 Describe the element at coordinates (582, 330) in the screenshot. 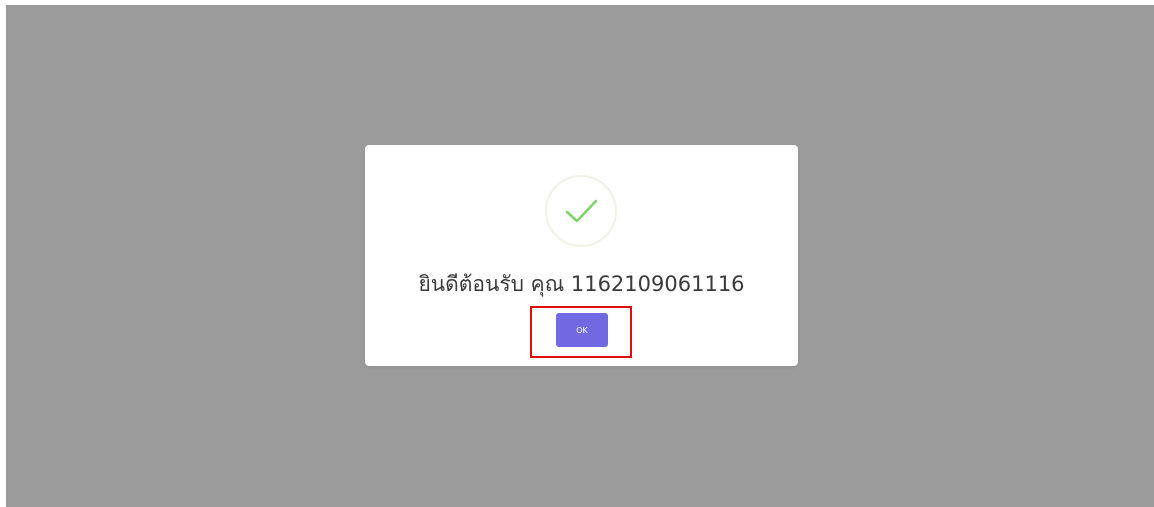

I see `ok-button: OK` at that location.